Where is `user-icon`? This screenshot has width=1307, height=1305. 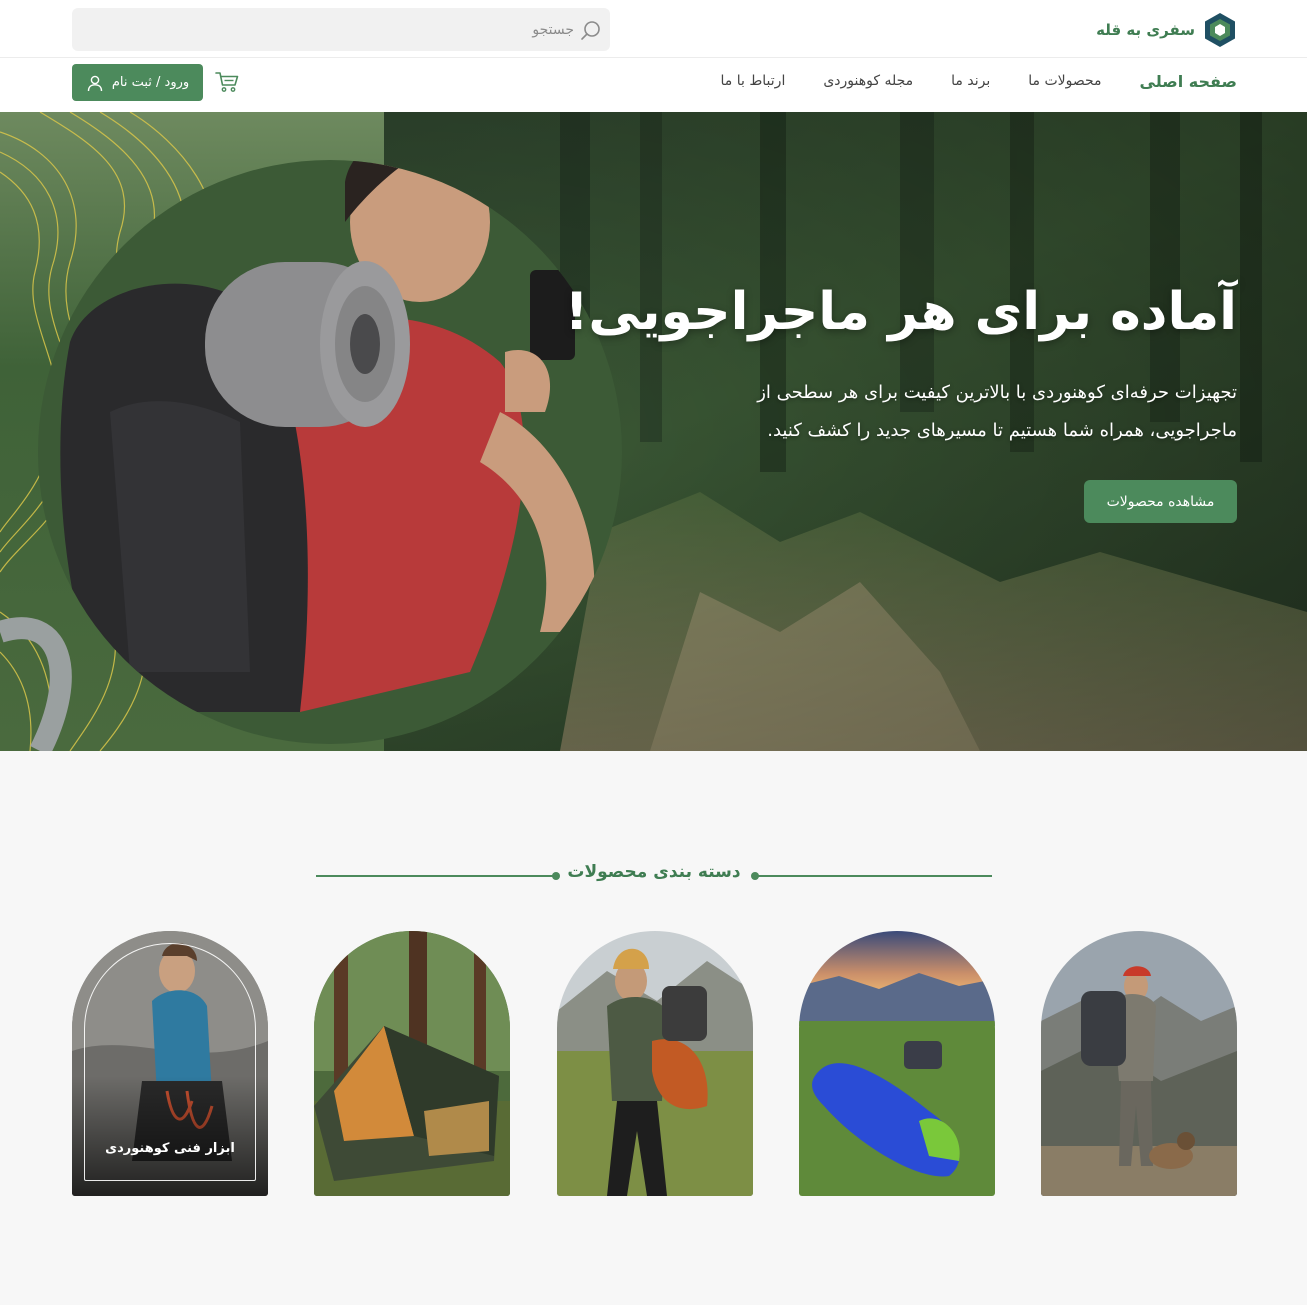 user-icon is located at coordinates (95, 83).